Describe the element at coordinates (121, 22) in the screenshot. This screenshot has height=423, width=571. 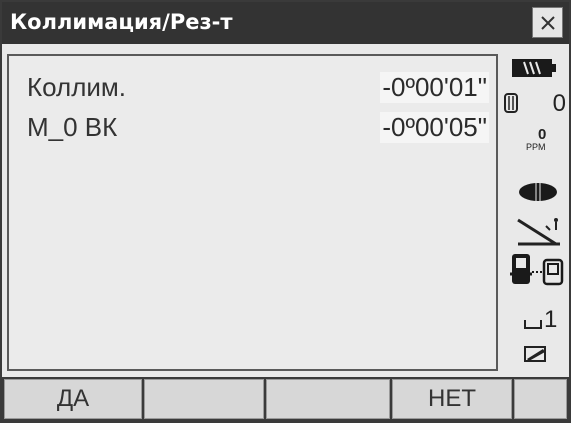
I see `window-title: Коллимация/Рез-т` at that location.